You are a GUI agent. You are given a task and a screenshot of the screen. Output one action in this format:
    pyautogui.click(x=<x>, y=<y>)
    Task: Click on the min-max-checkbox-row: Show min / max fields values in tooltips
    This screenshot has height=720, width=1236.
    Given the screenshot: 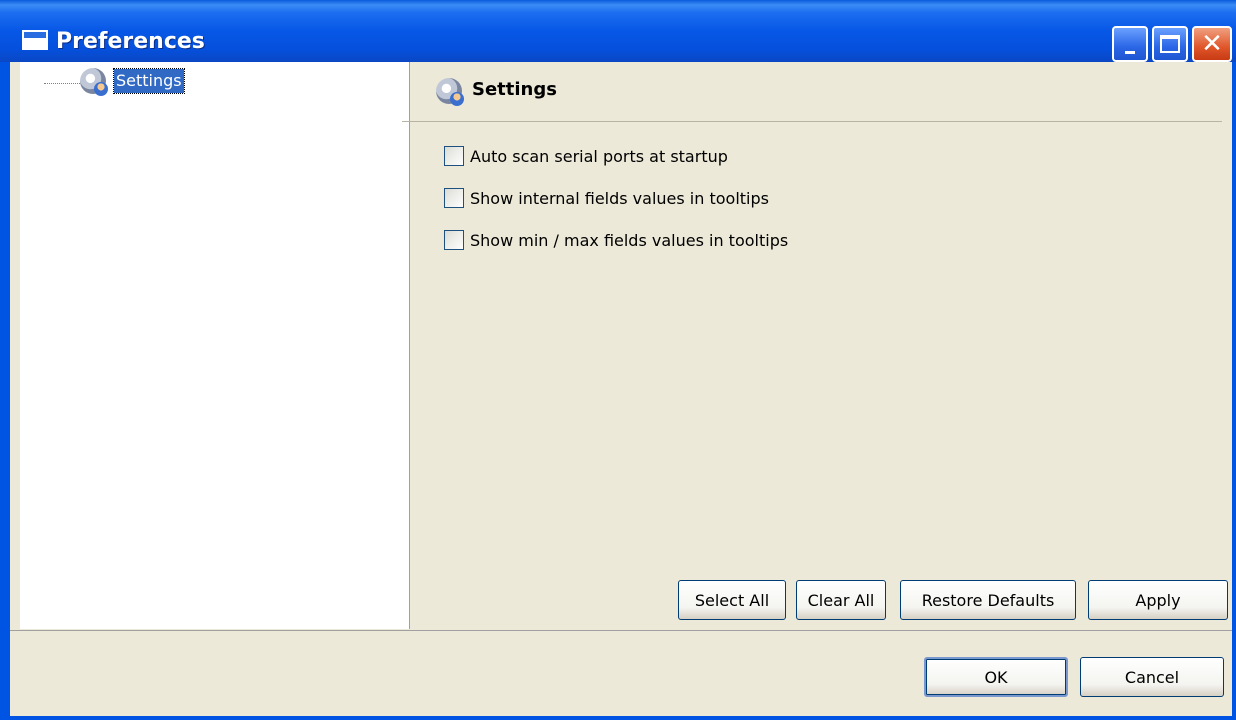 What is the action you would take?
    pyautogui.click(x=616, y=240)
    